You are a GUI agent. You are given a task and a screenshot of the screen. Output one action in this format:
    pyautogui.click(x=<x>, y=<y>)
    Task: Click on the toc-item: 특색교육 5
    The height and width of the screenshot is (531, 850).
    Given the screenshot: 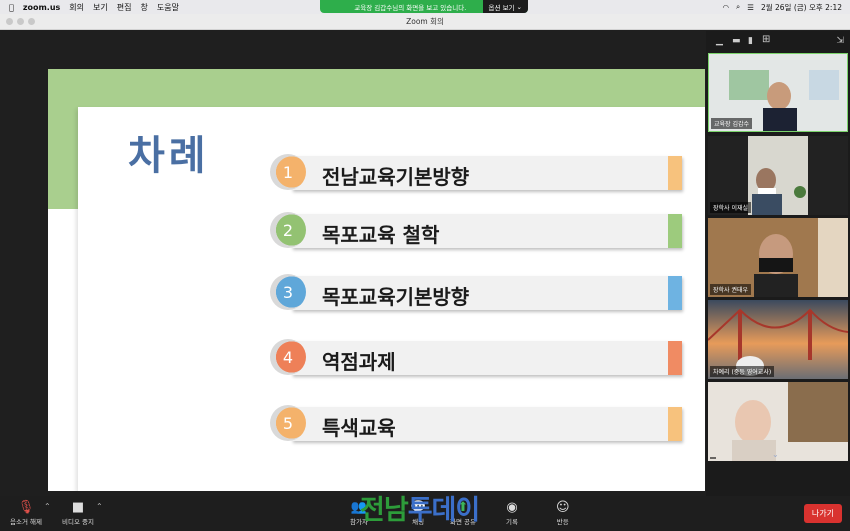 What is the action you would take?
    pyautogui.click(x=487, y=424)
    